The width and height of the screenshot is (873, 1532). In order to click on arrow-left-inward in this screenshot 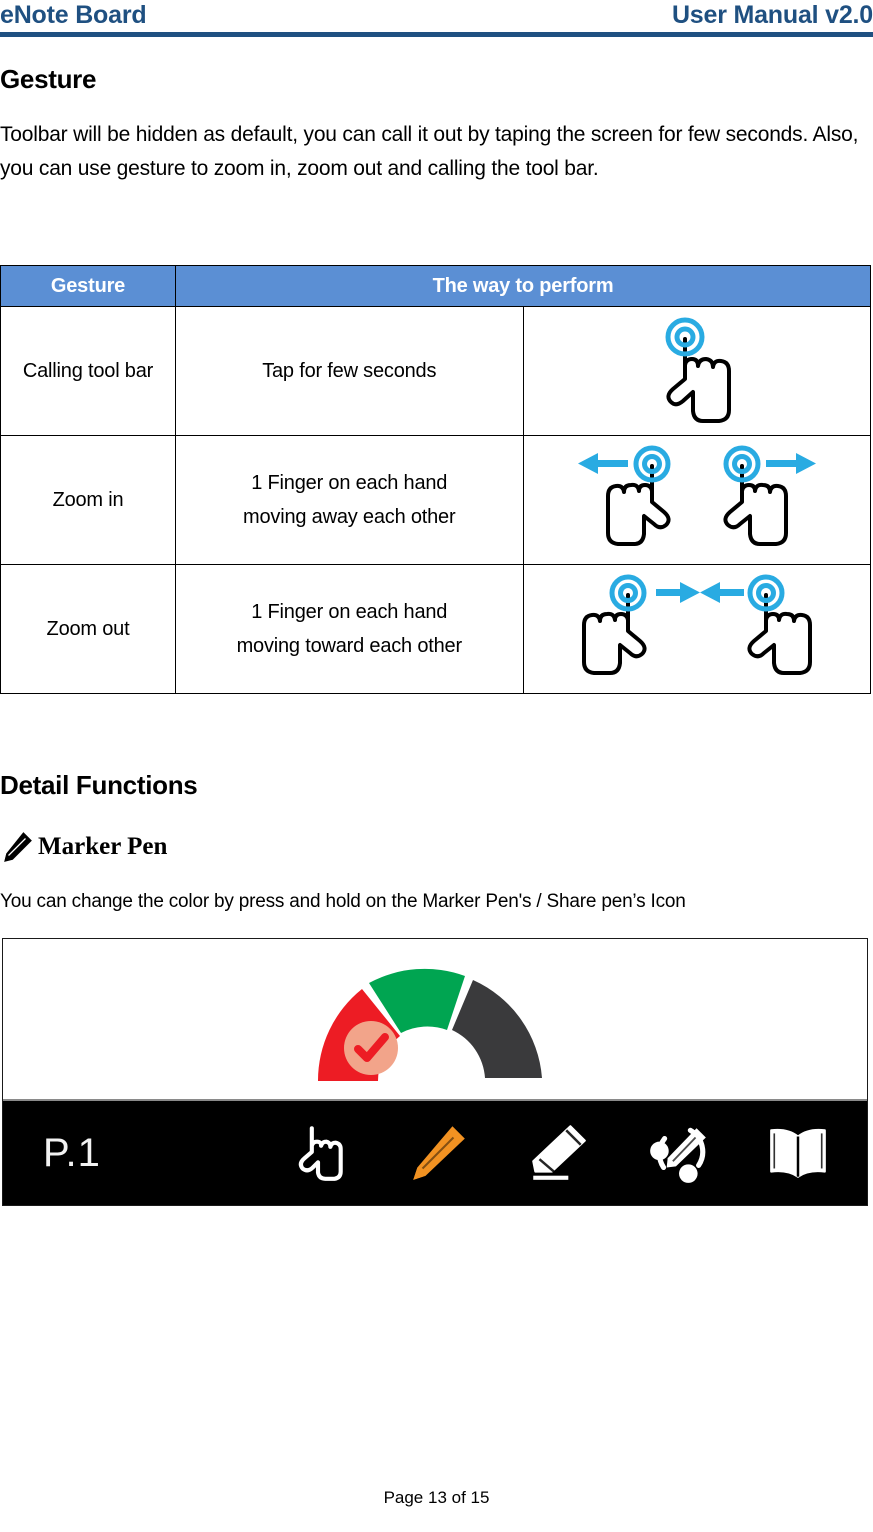, I will do `click(721, 592)`.